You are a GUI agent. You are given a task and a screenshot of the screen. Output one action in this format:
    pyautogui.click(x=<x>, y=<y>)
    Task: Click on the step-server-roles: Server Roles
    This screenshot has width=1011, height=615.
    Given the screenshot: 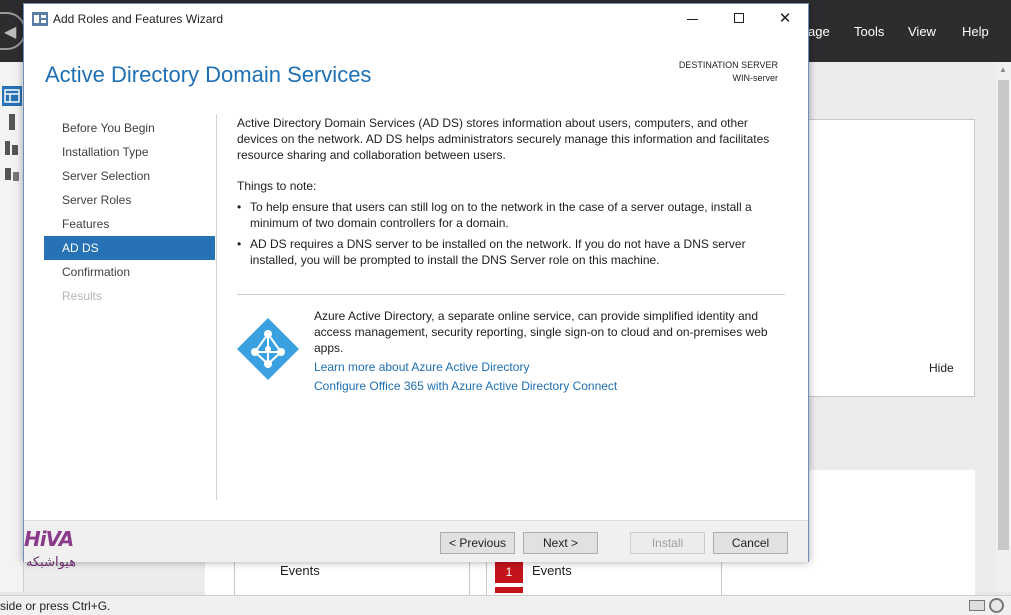 What is the action you would take?
    pyautogui.click(x=129, y=200)
    